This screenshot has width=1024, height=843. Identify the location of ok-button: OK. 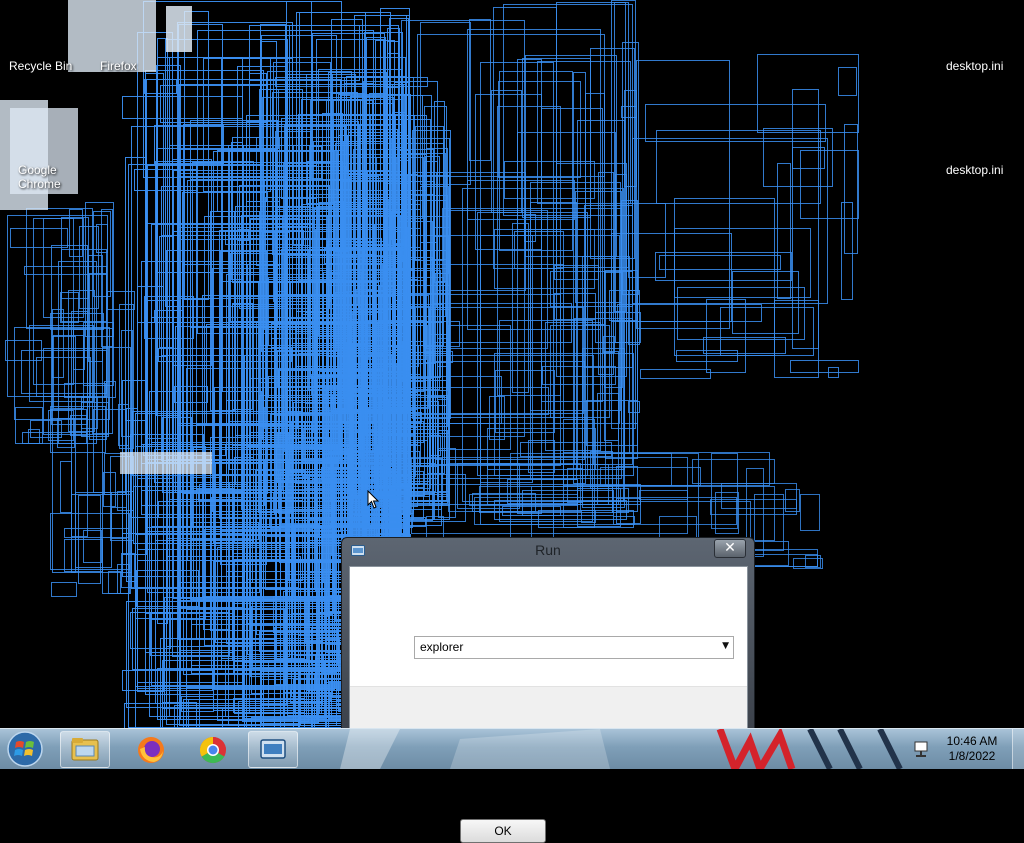
(503, 831).